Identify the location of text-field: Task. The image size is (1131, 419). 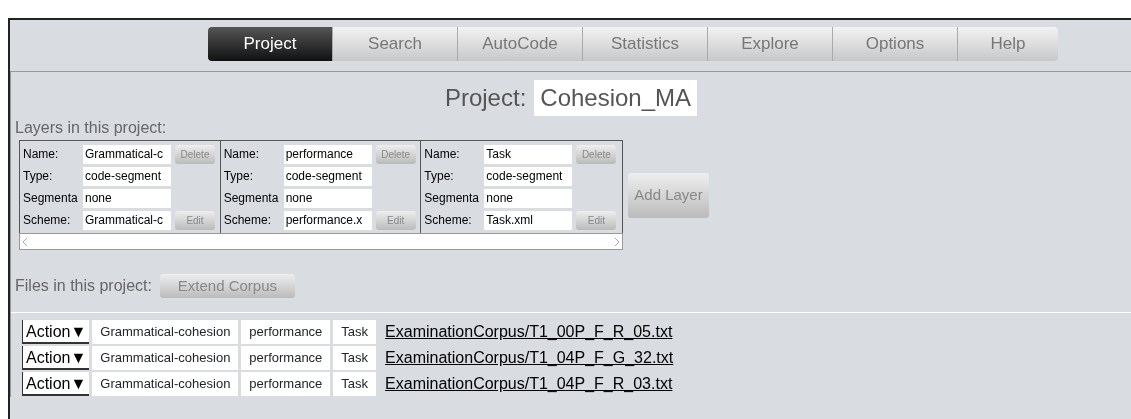
(528, 154).